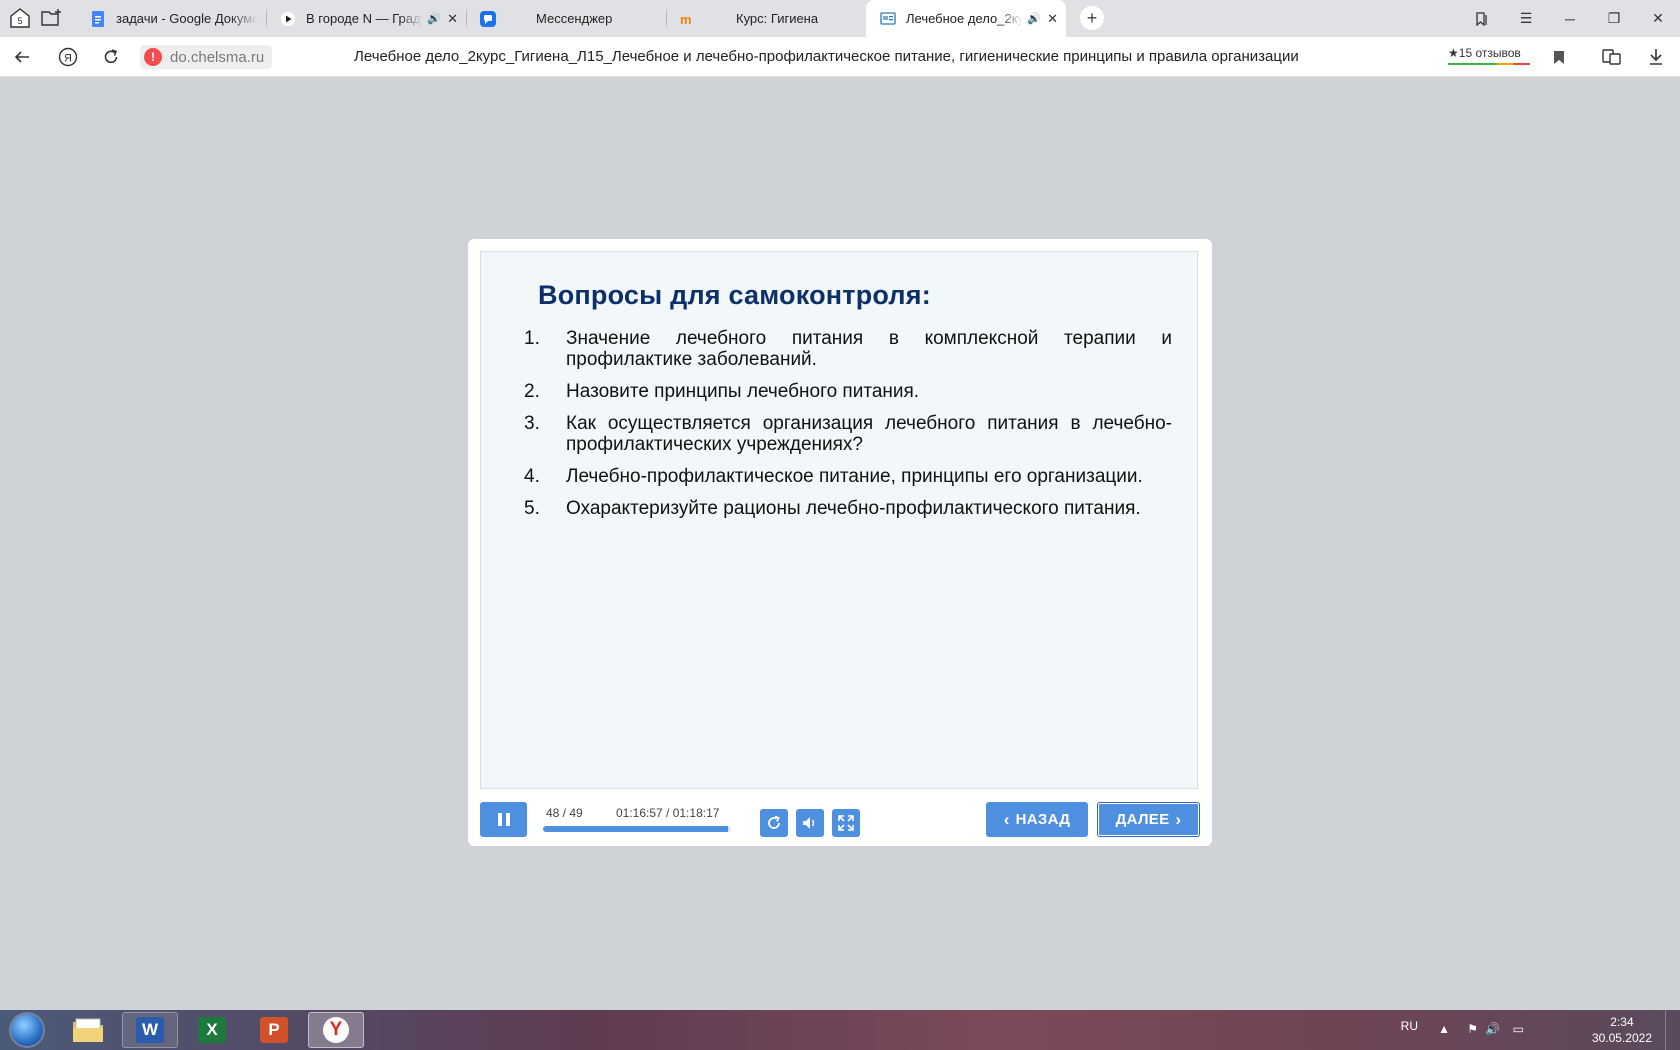 The width and height of the screenshot is (1680, 1050). I want to click on taskbar-yandex: Y, so click(336, 1030).